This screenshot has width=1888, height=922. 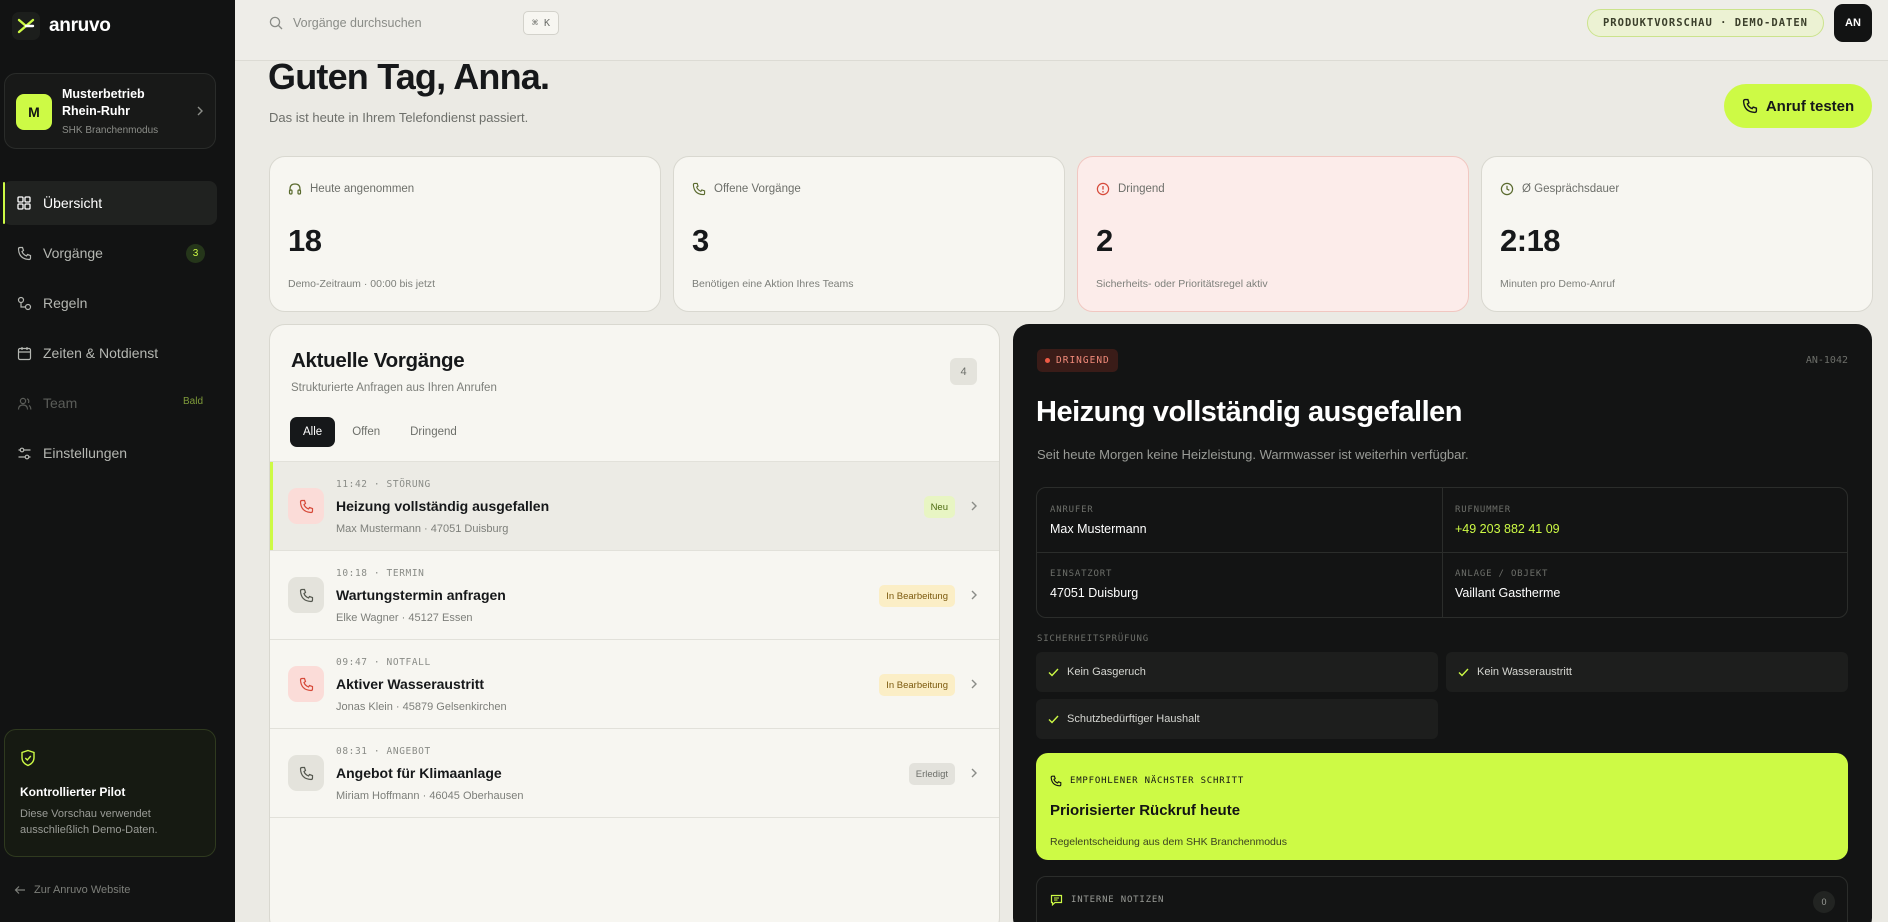 I want to click on case-meta: 08:31 · ANGEBOT, so click(x=383, y=751).